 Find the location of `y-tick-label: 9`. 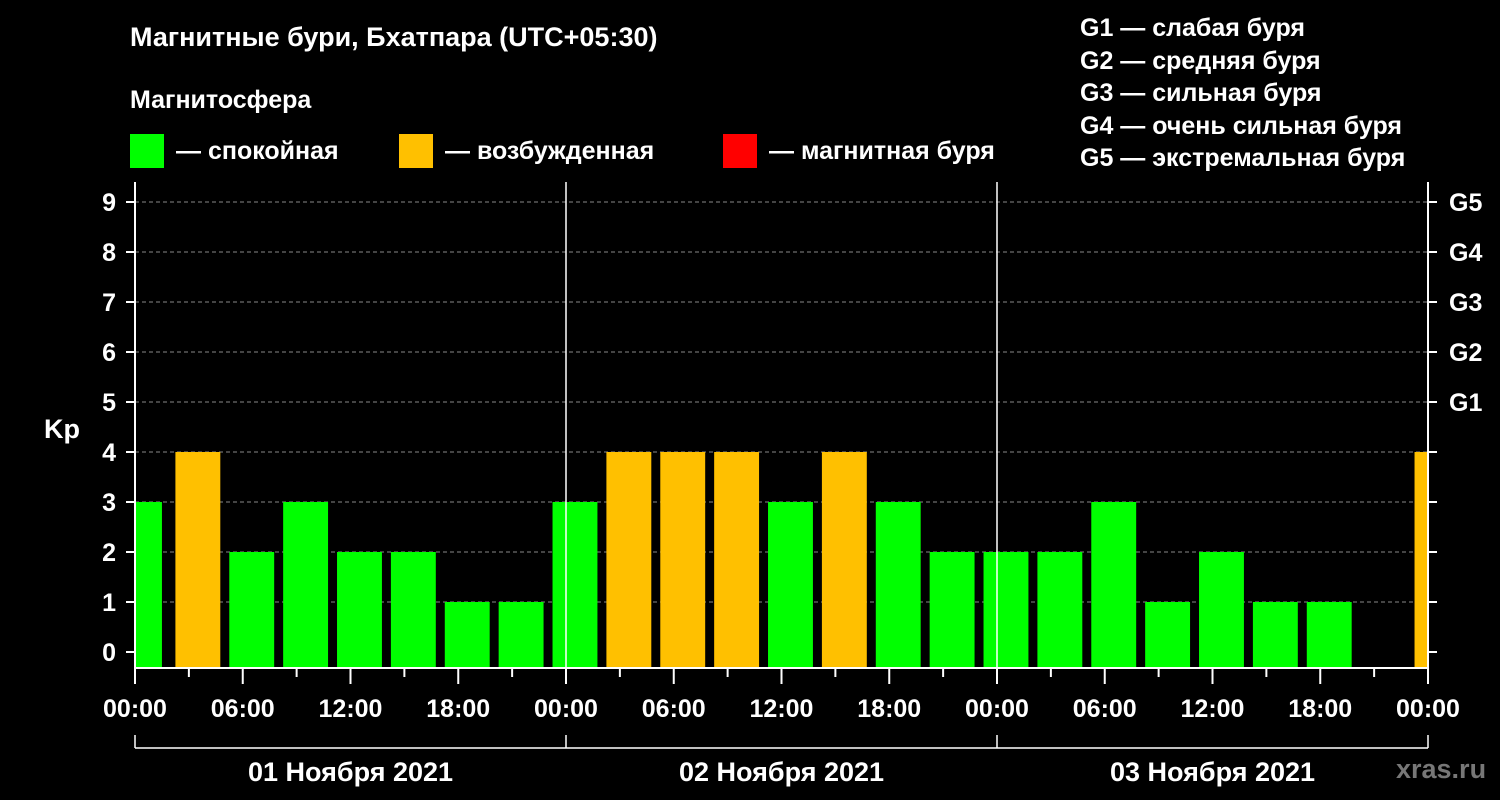

y-tick-label: 9 is located at coordinates (109, 203).